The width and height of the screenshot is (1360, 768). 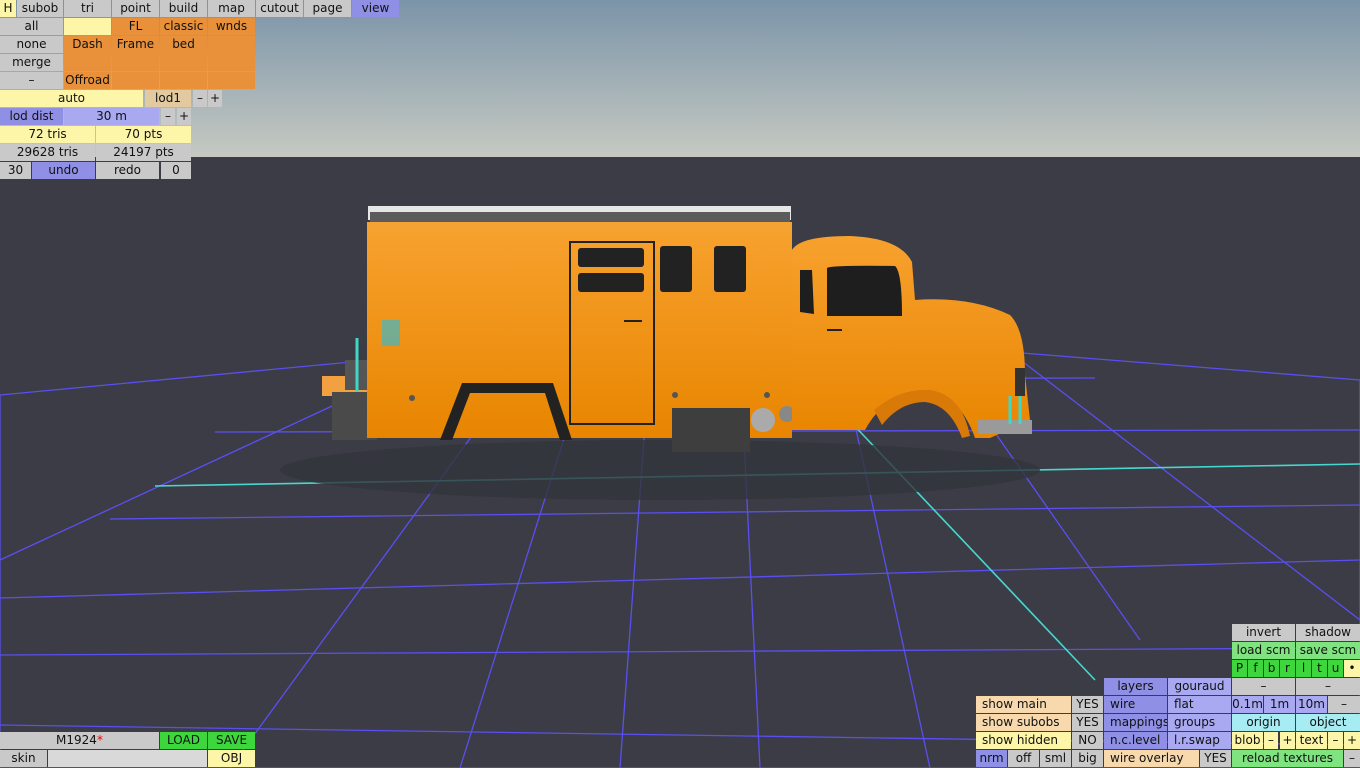 What do you see at coordinates (1023, 704) in the screenshot?
I see `show-main-label: show main` at bounding box center [1023, 704].